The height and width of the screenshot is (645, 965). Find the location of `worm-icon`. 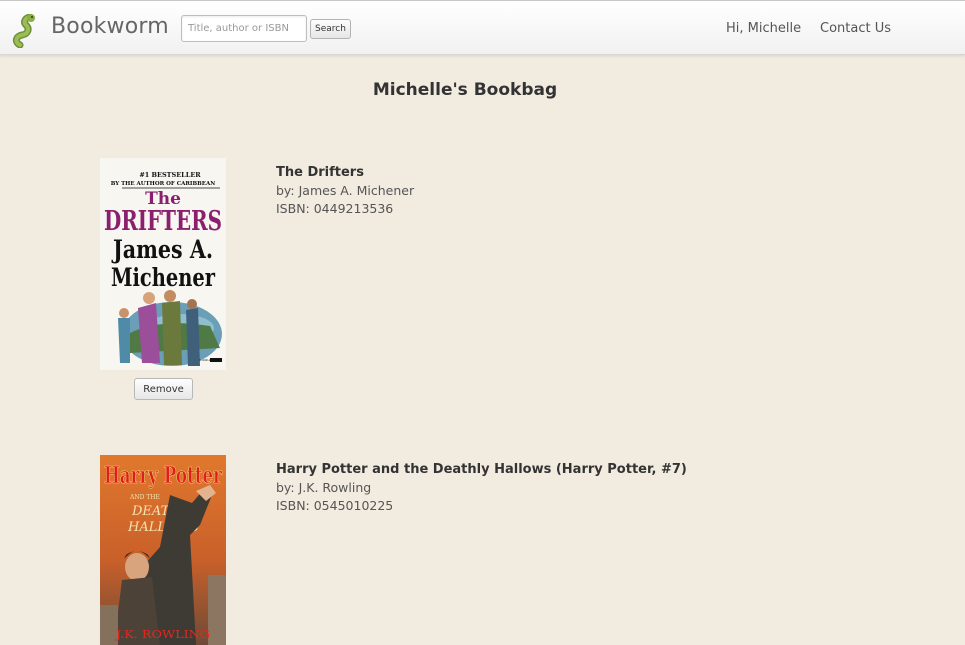

worm-icon is located at coordinates (27, 31).